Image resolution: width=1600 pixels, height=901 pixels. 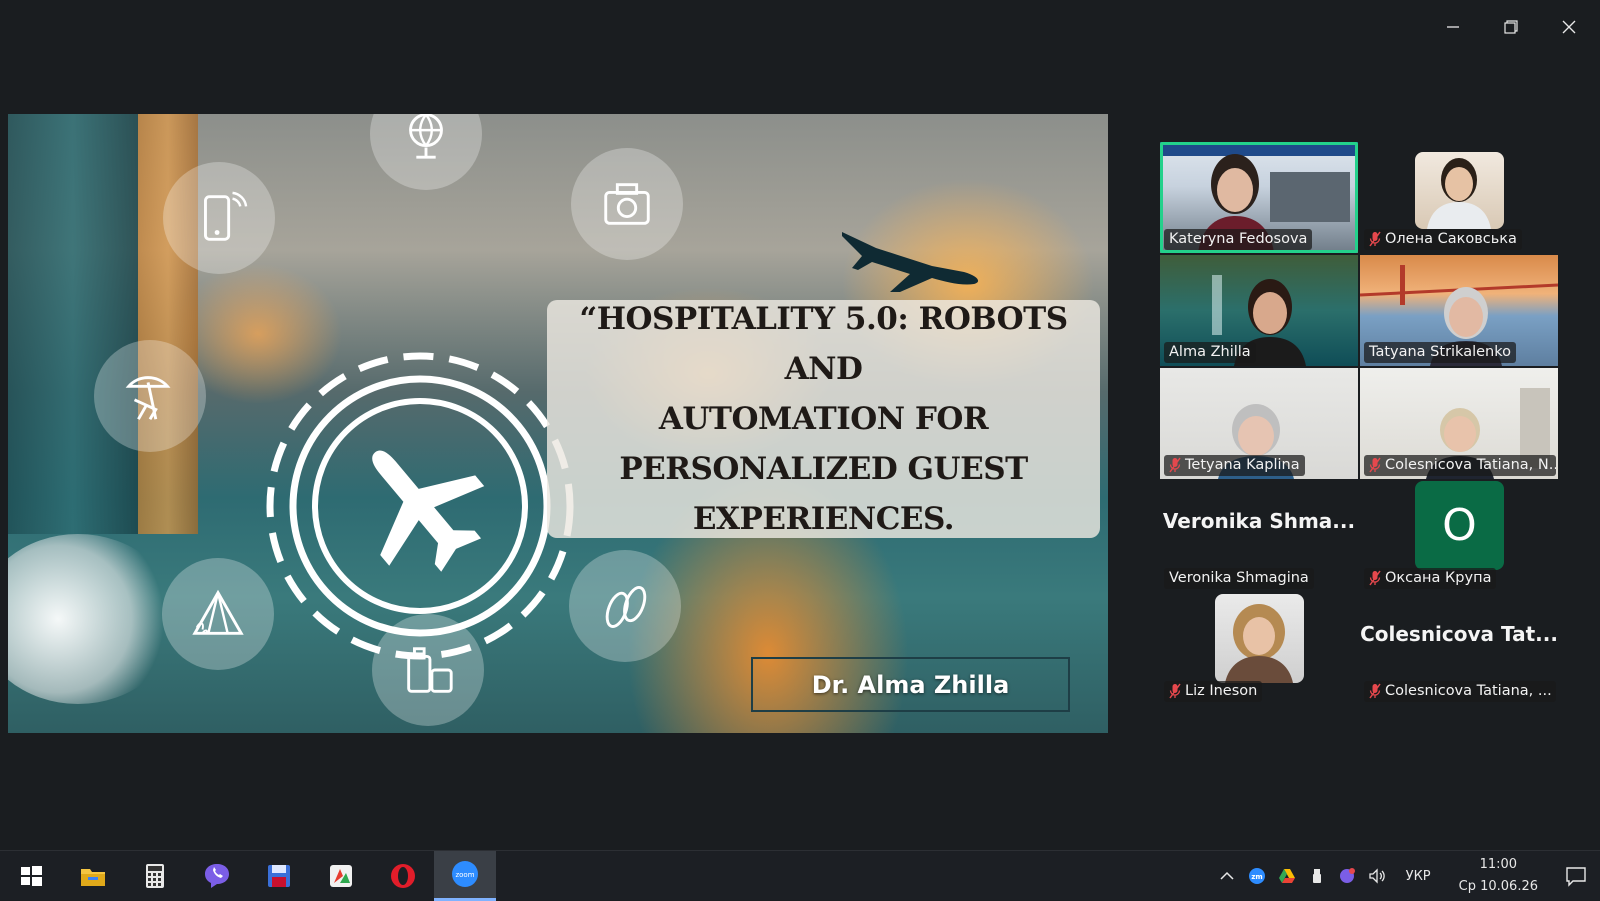 What do you see at coordinates (1239, 578) in the screenshot?
I see `participant-name: Veronika Shmagina` at bounding box center [1239, 578].